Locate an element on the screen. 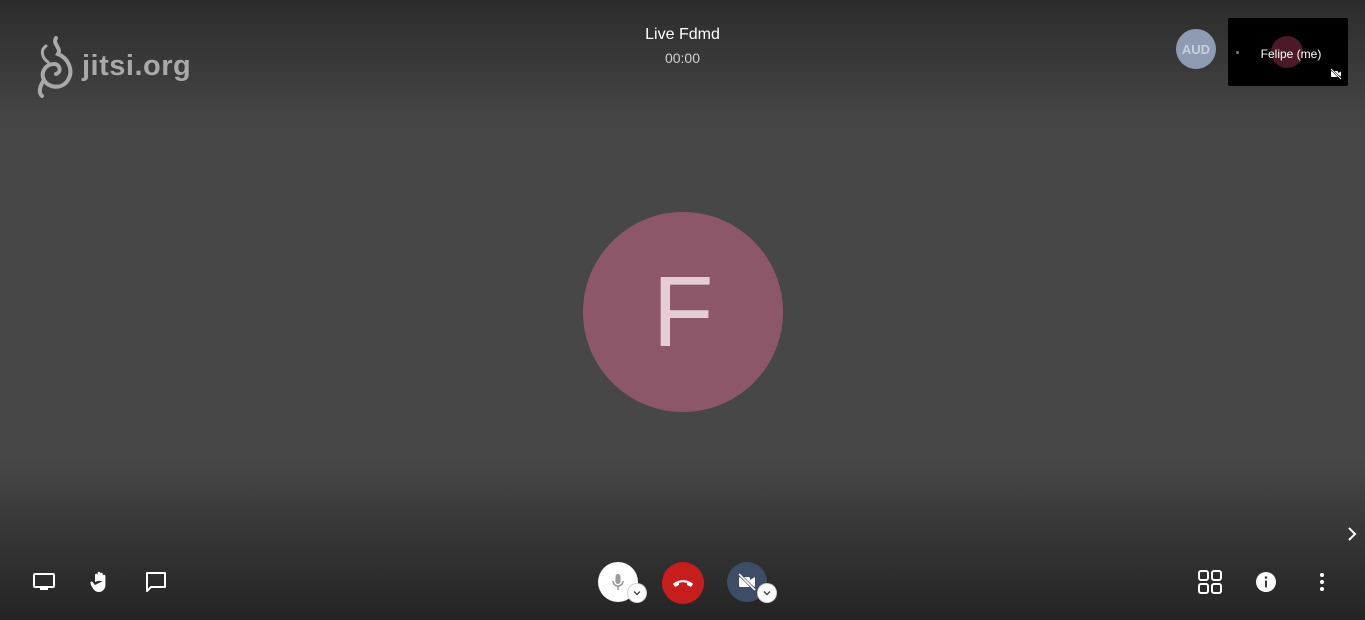 This screenshot has width=1365, height=620. conference-timer: 00:00 is located at coordinates (682, 58).